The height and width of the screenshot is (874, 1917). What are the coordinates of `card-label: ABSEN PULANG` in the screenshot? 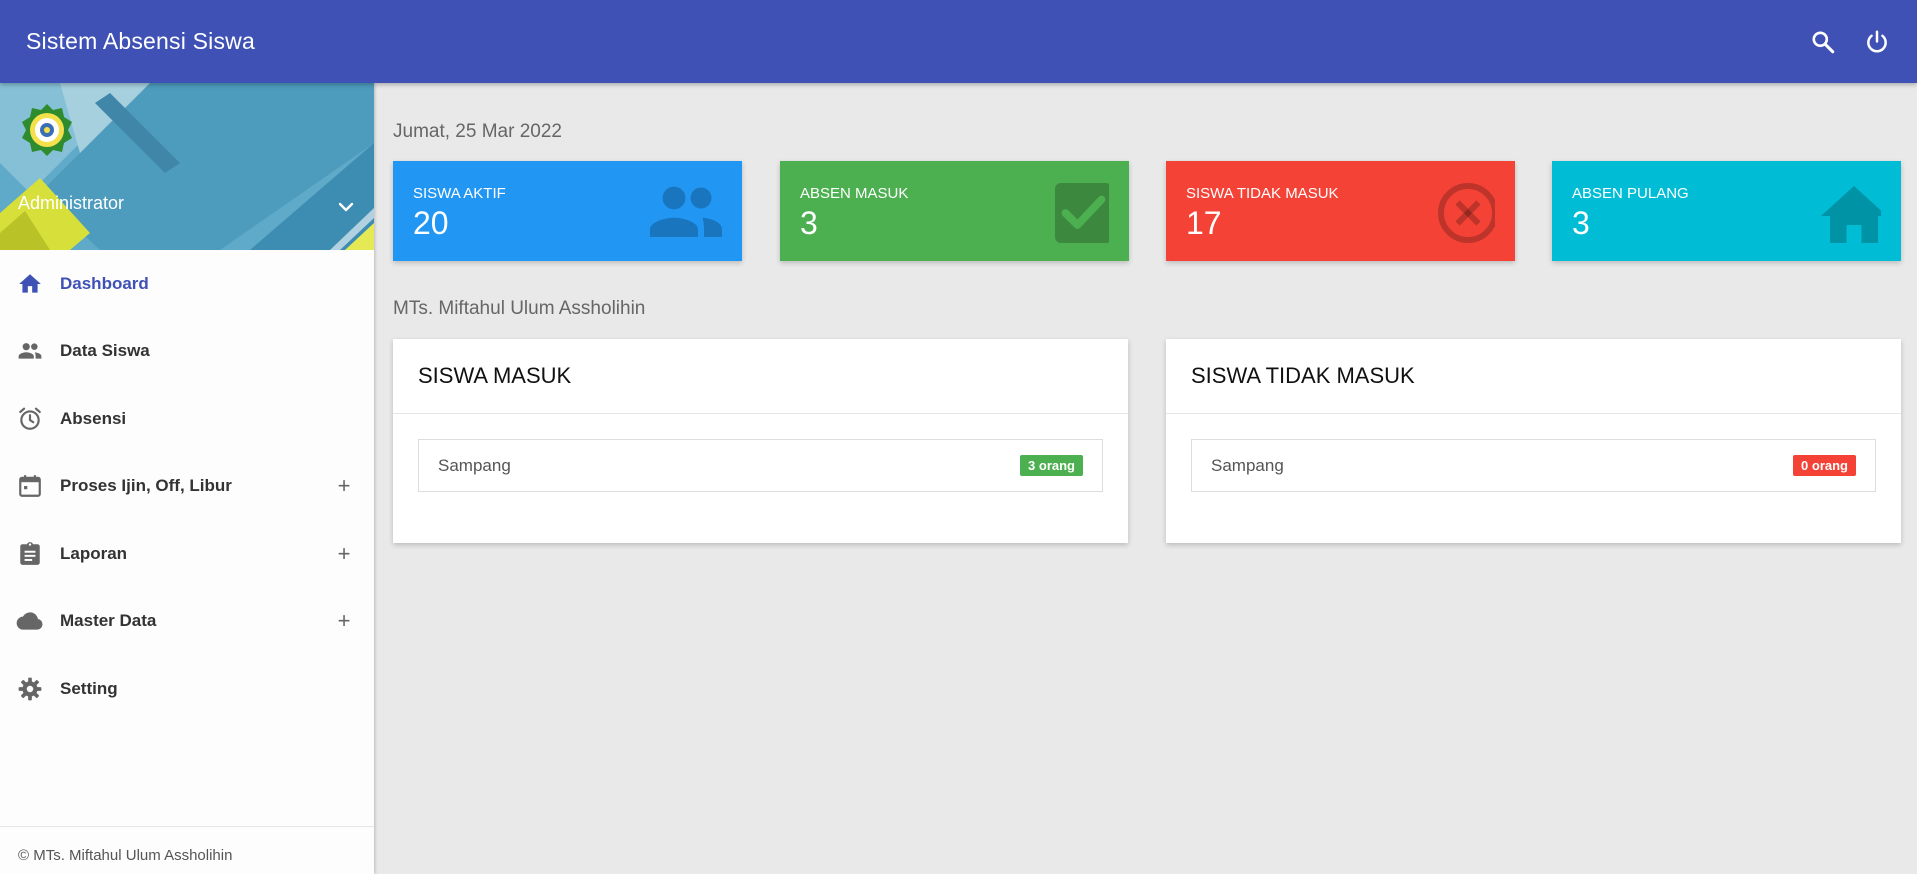 It's located at (1630, 193).